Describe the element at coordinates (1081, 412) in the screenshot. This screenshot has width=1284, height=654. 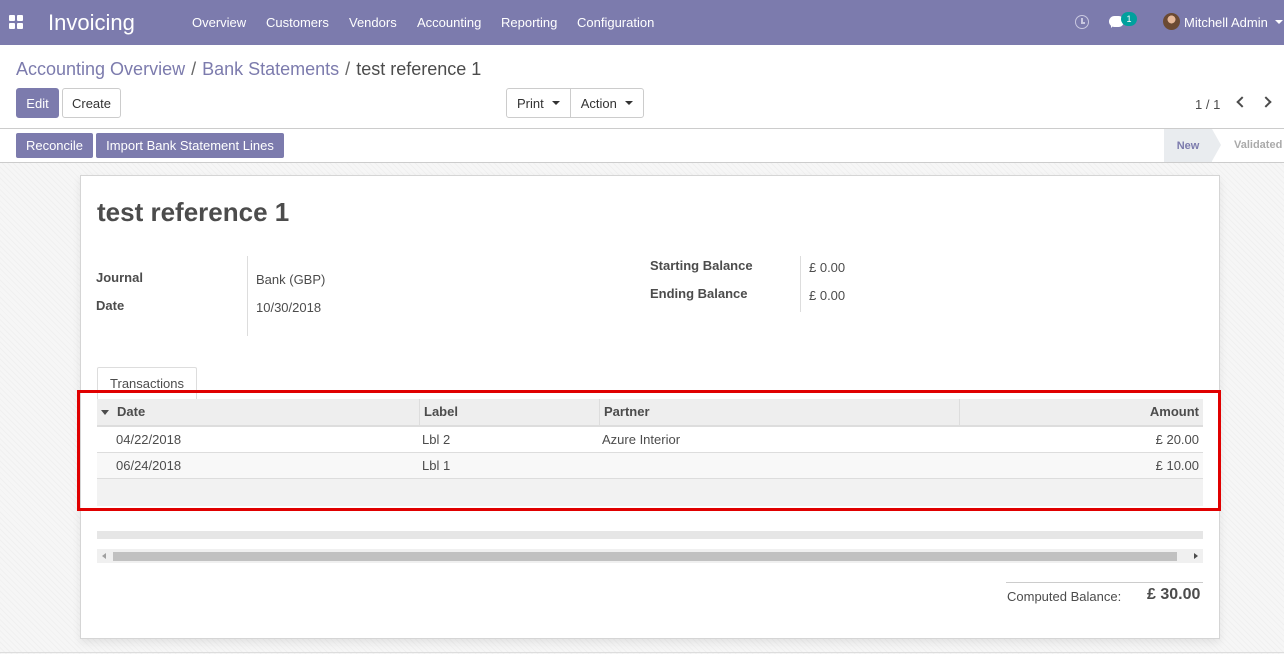
I see `column-amount: Amount` at that location.